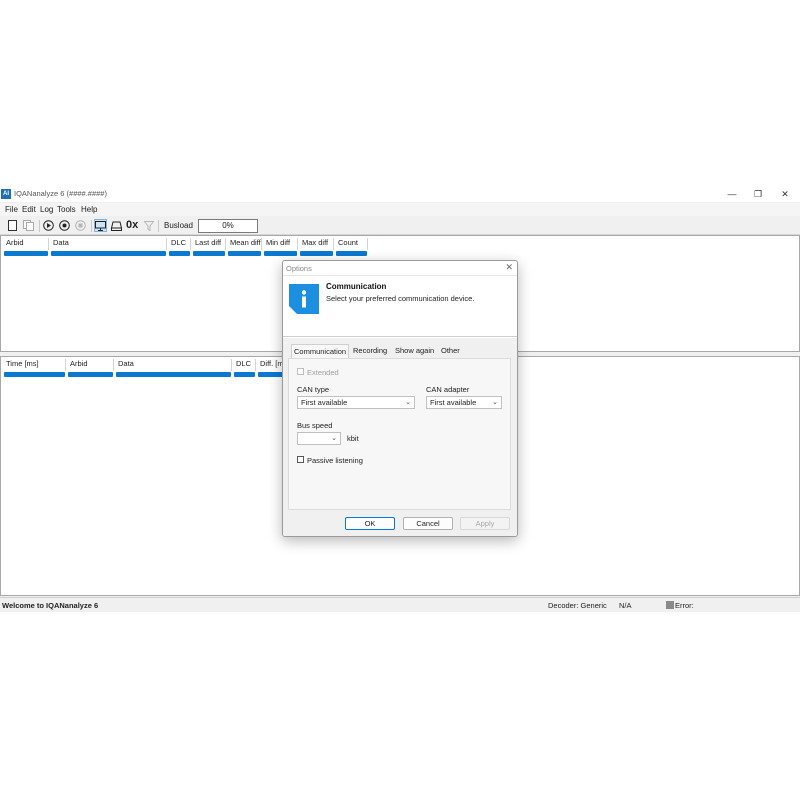  What do you see at coordinates (450, 352) in the screenshot?
I see `tab-other: Other` at bounding box center [450, 352].